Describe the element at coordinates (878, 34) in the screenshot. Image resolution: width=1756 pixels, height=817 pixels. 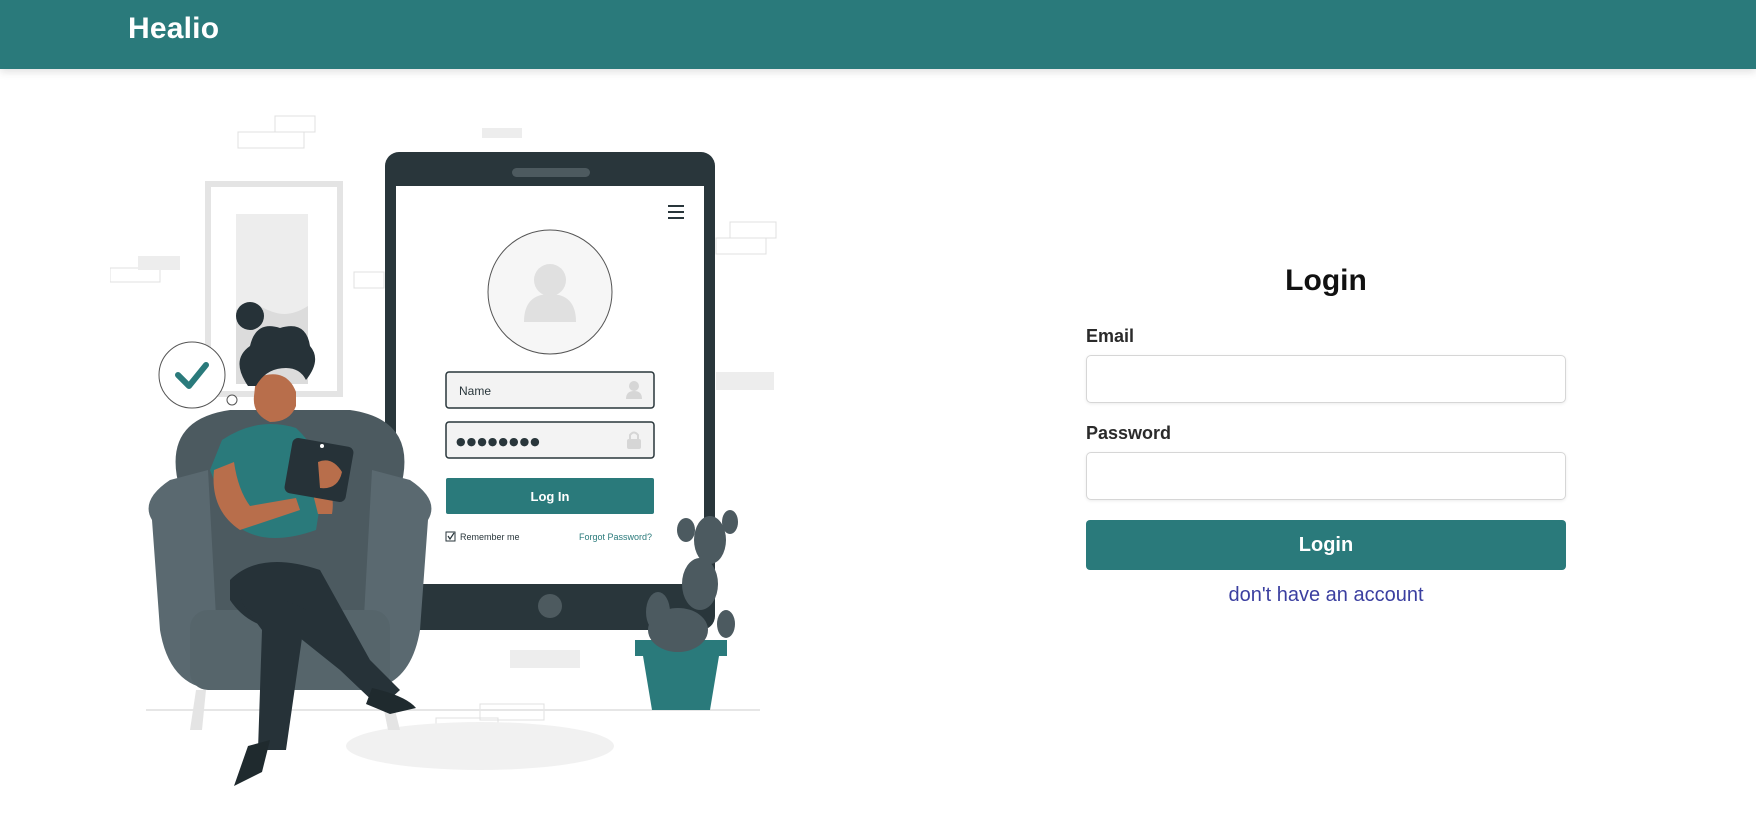
I see `navbar: Healio` at that location.